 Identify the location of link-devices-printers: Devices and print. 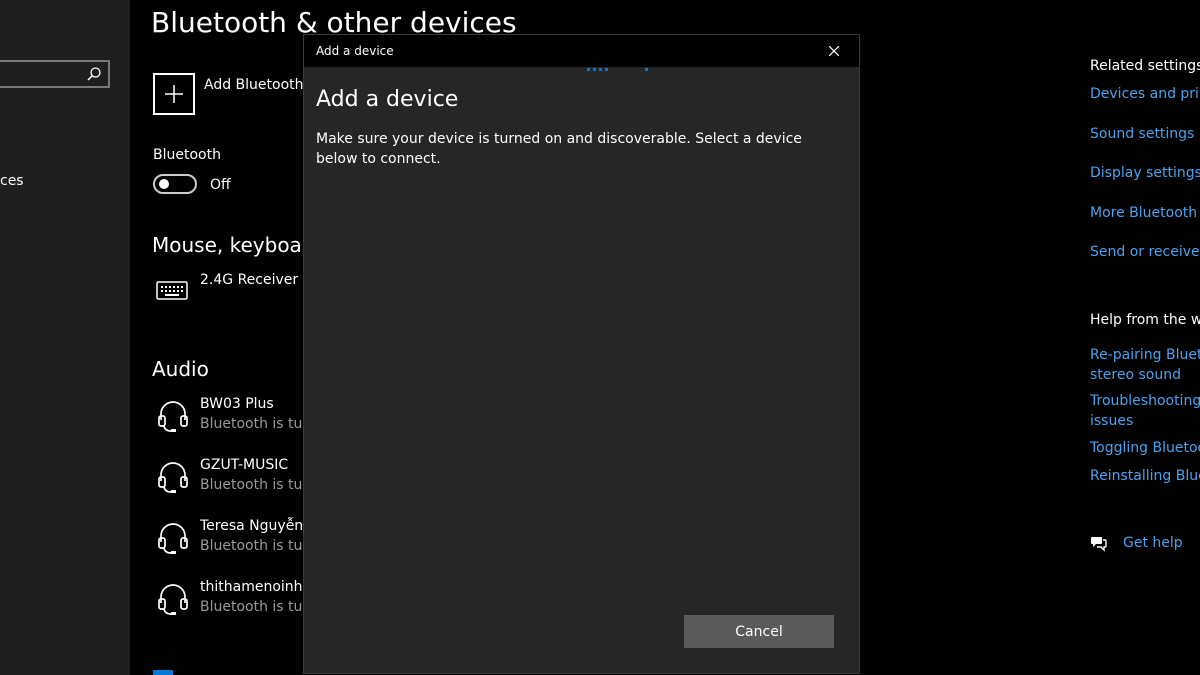
(1145, 94).